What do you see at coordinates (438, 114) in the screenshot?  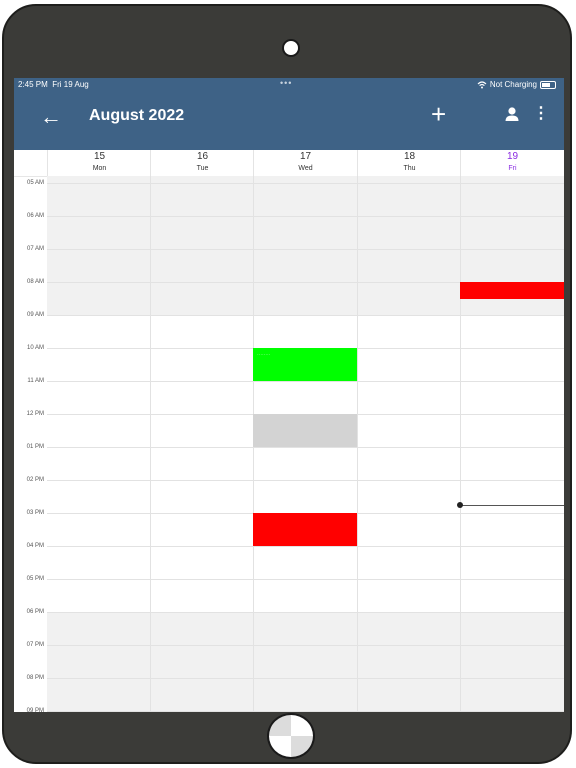 I see `add-event-plus-icon: +` at bounding box center [438, 114].